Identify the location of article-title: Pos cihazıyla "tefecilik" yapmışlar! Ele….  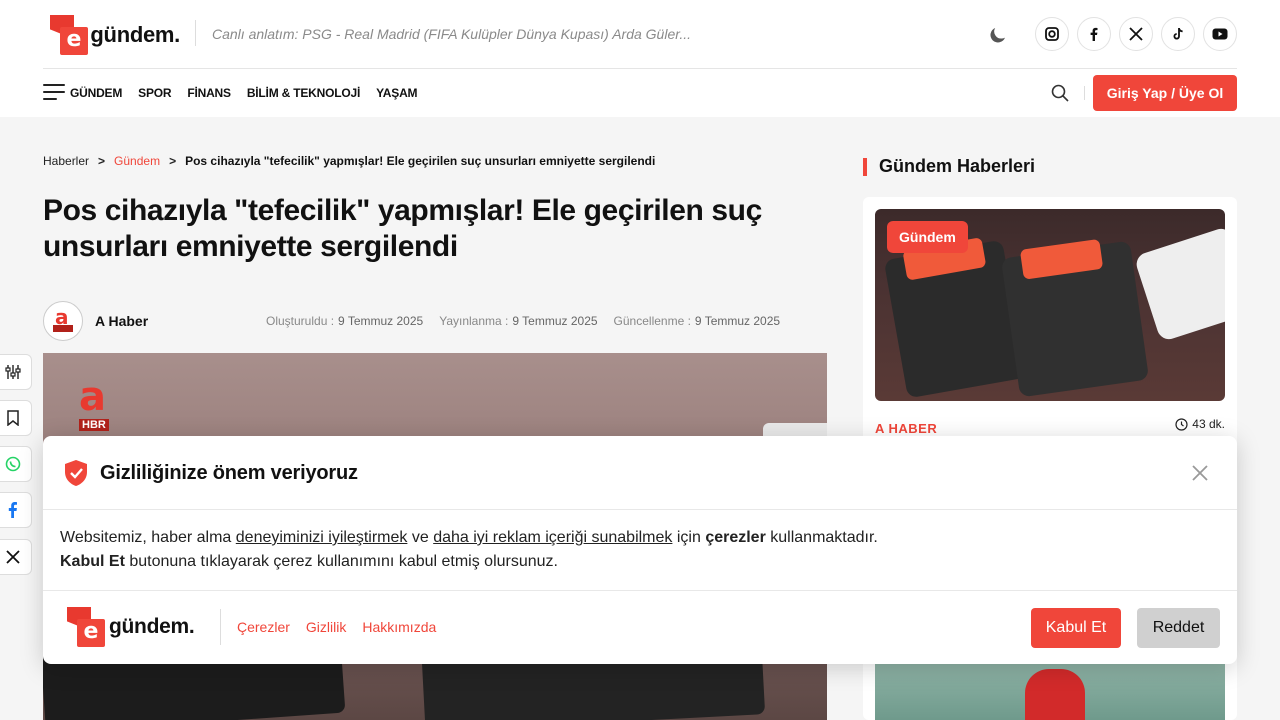
(402, 228).